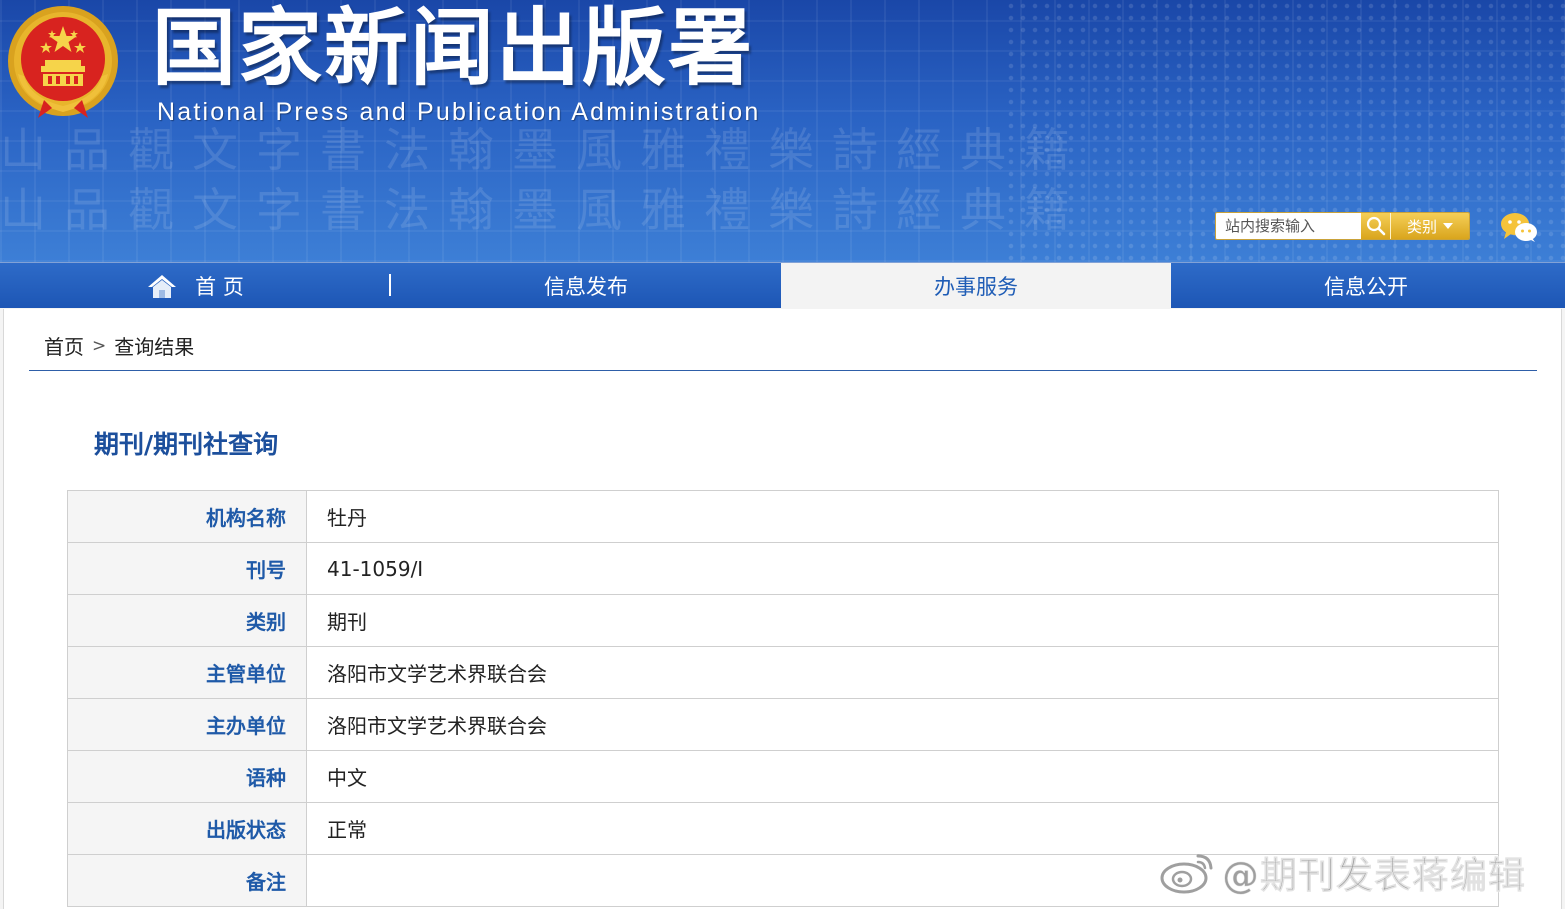 The height and width of the screenshot is (909, 1565). I want to click on nav-item-info-release: 信息发布, so click(586, 286).